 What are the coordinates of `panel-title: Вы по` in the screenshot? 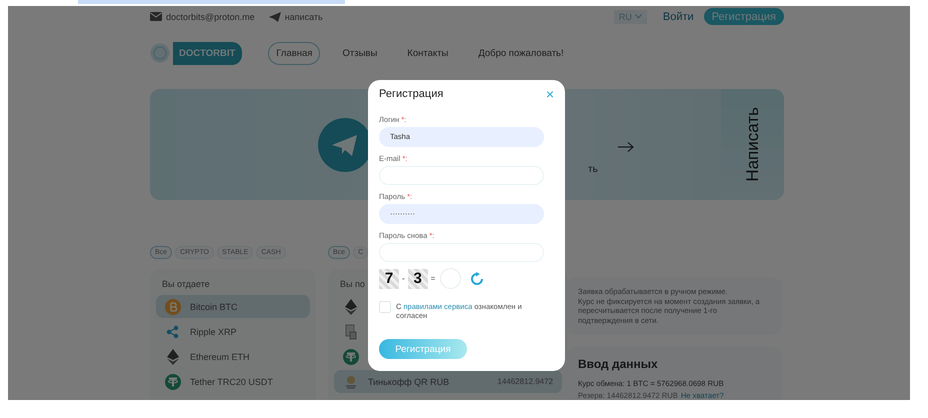 It's located at (352, 285).